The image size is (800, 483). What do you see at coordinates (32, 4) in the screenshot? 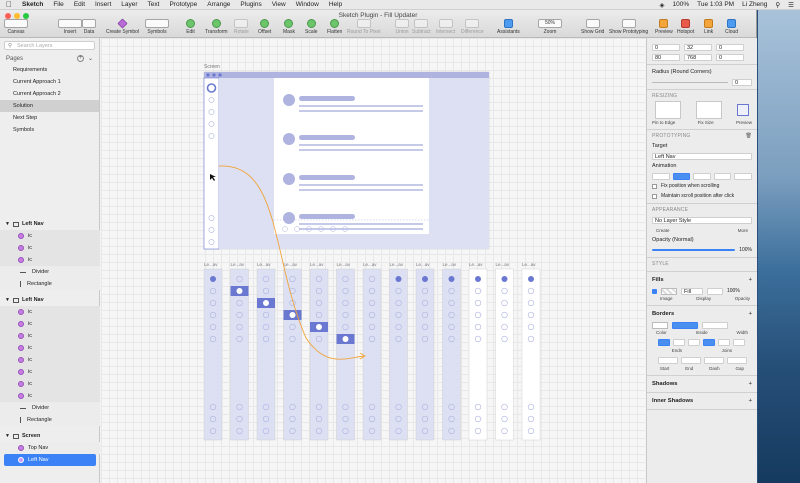
I see `menu-app: Sketch` at bounding box center [32, 4].